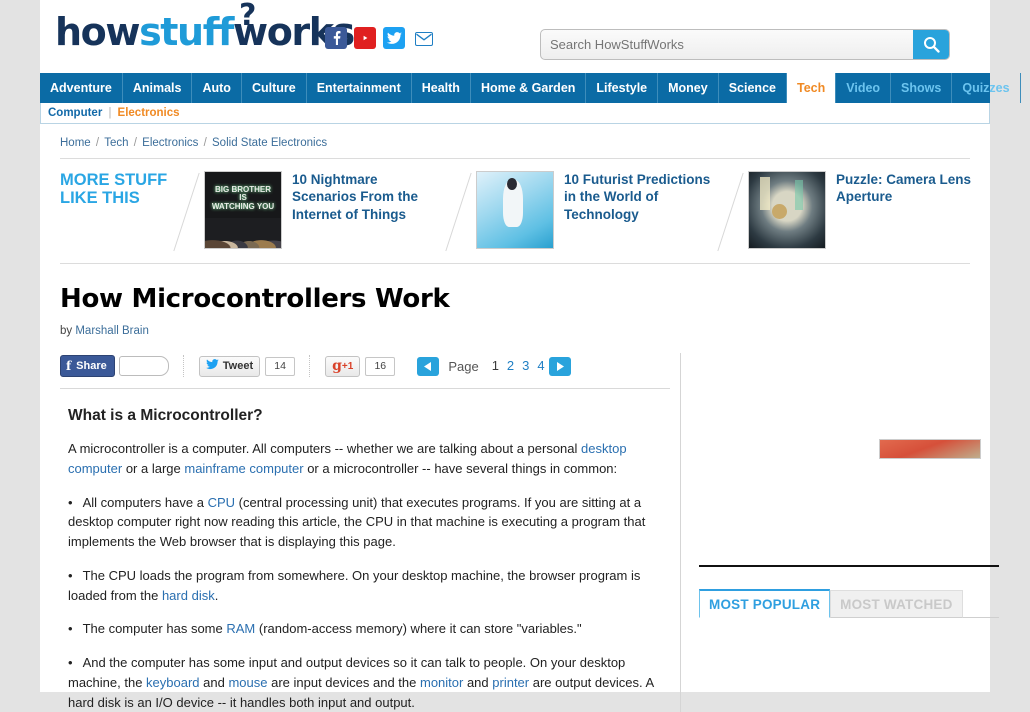 The image size is (1030, 712). Describe the element at coordinates (921, 88) in the screenshot. I see `nav-item-shows: Shows` at that location.